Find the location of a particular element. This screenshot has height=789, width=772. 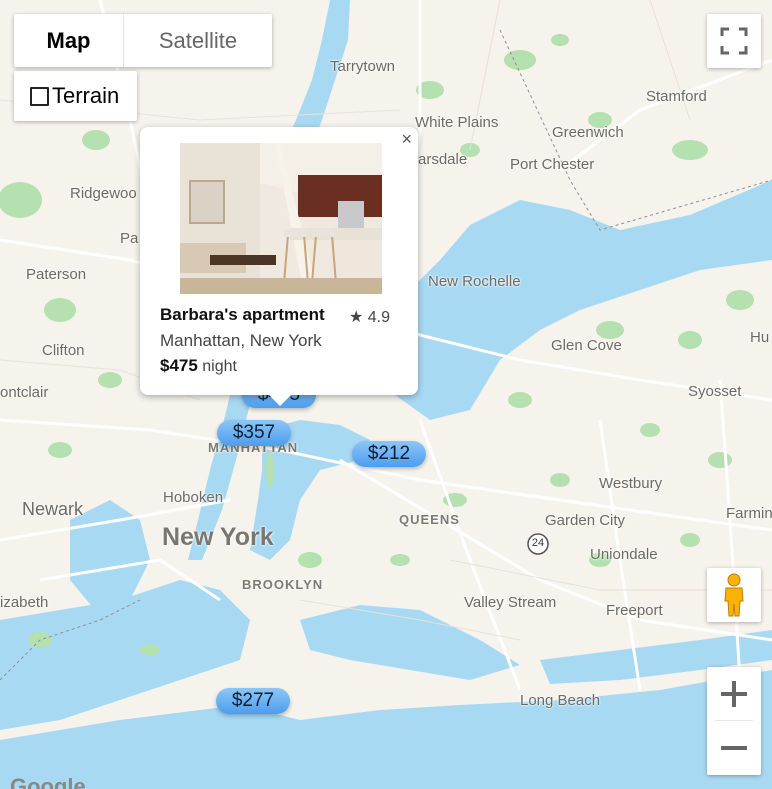

place-label-paterson: Paterson is located at coordinates (56, 274).